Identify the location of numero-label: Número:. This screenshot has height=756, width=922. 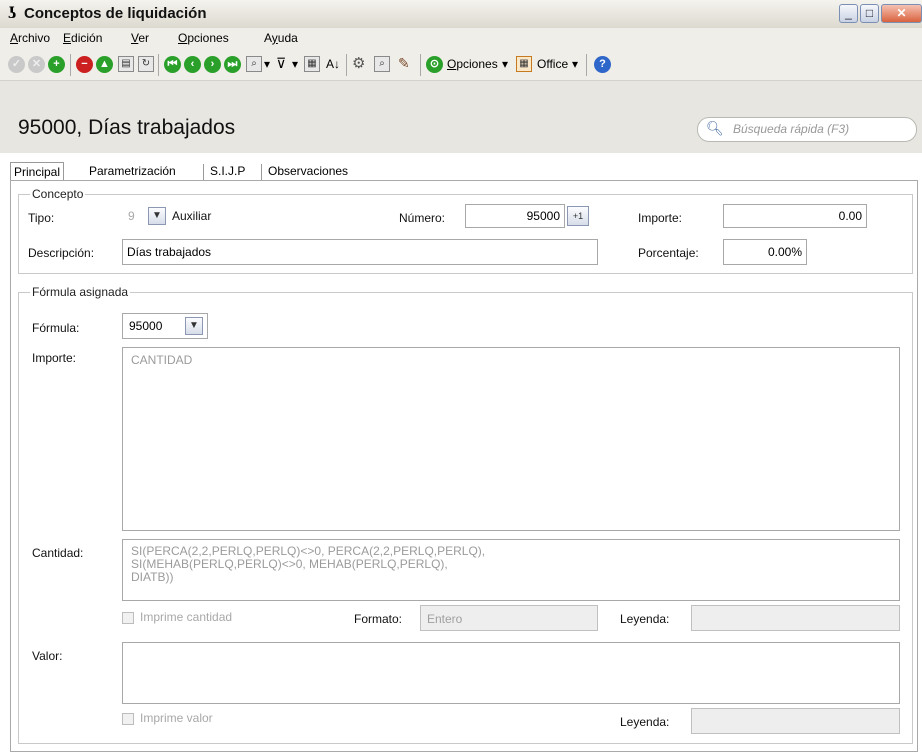
(422, 218).